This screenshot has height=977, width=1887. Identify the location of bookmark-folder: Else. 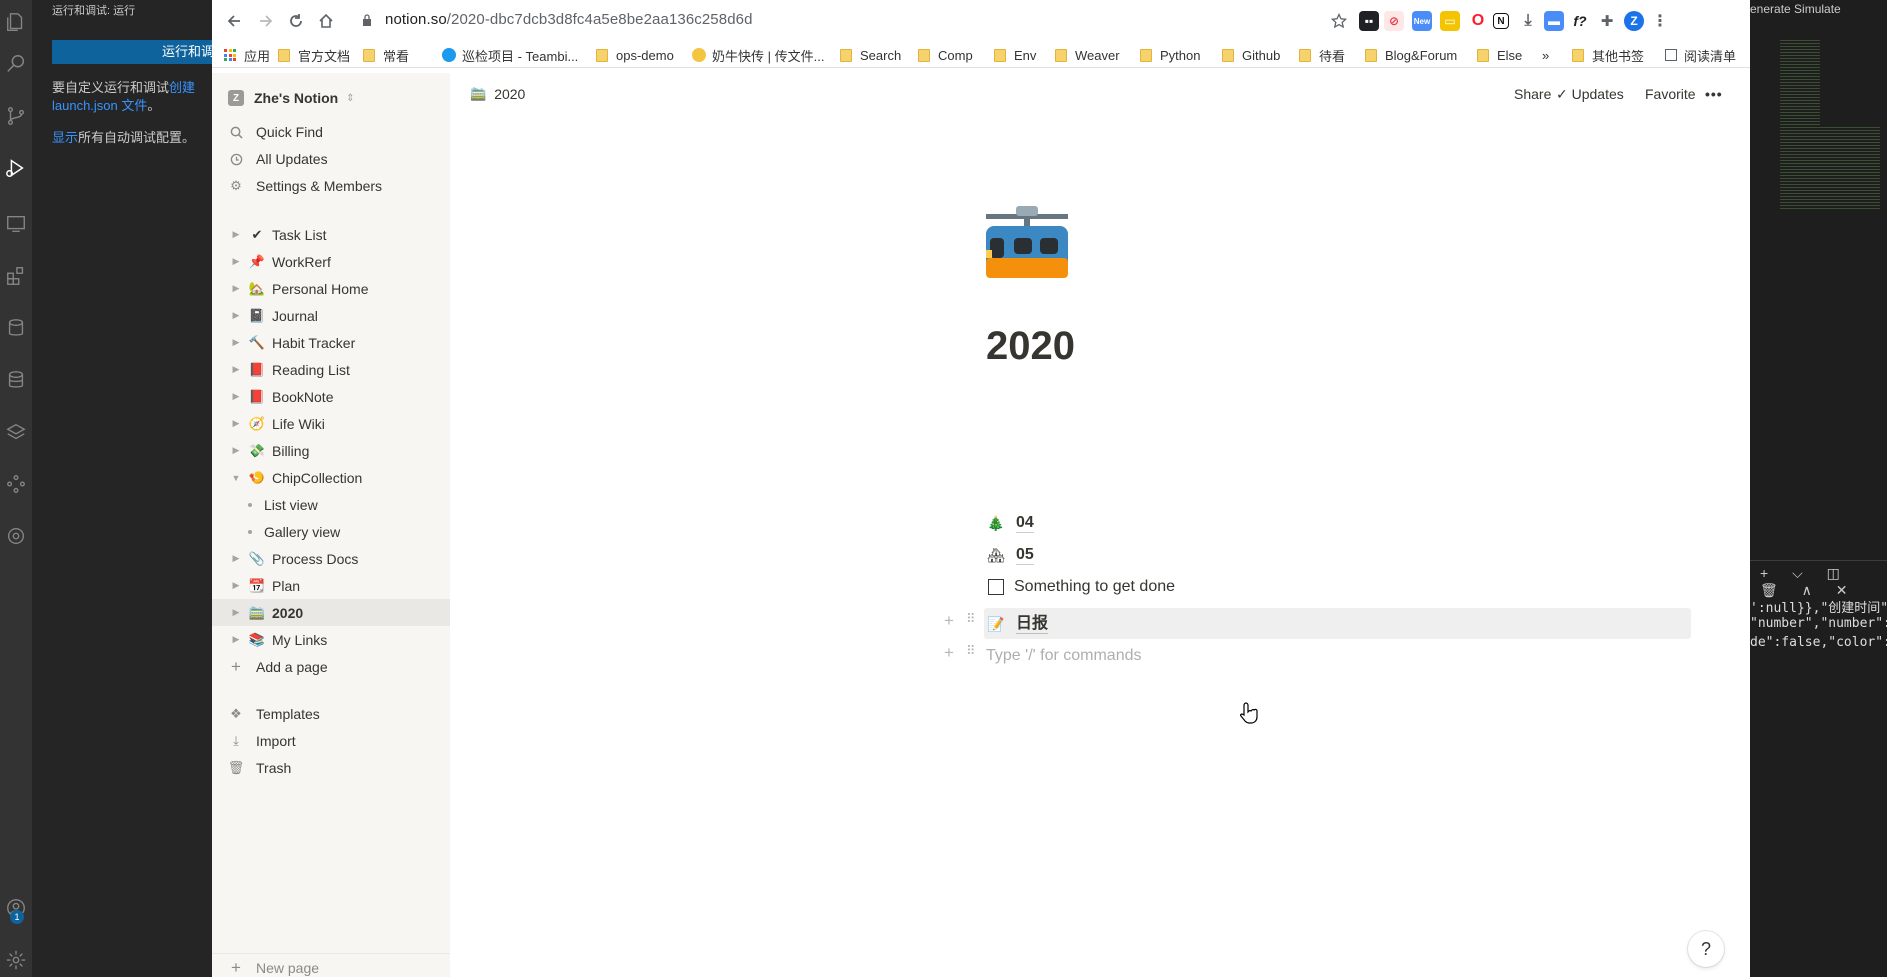
(1499, 55).